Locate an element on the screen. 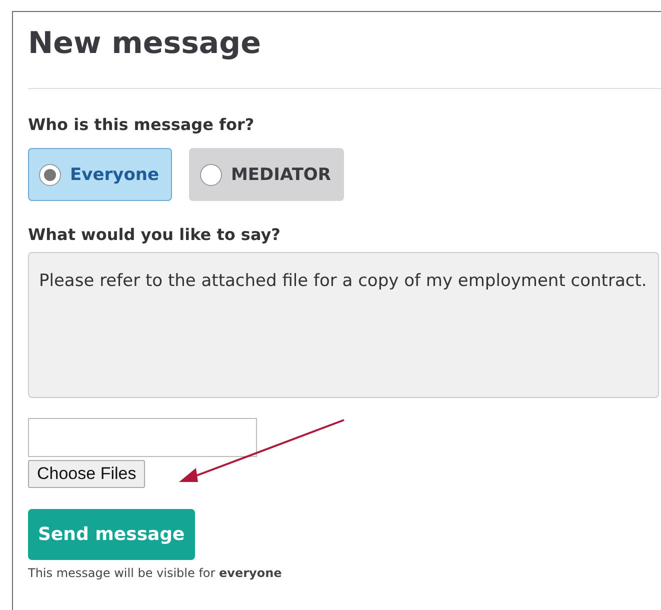 Image resolution: width=661 pixels, height=610 pixels. visibility-note: This message will be visible for everyone is located at coordinates (155, 573).